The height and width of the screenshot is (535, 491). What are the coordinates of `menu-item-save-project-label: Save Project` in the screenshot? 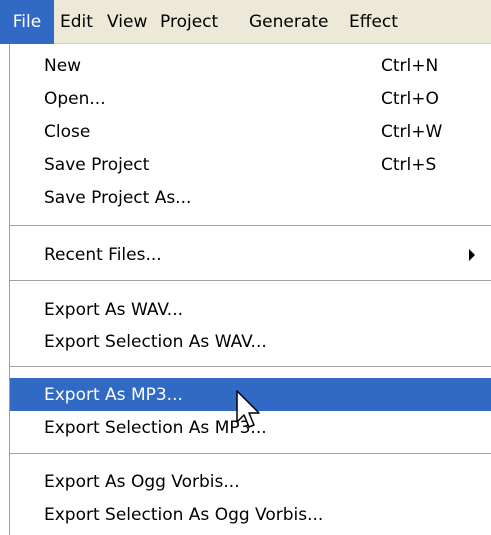 It's located at (97, 164).